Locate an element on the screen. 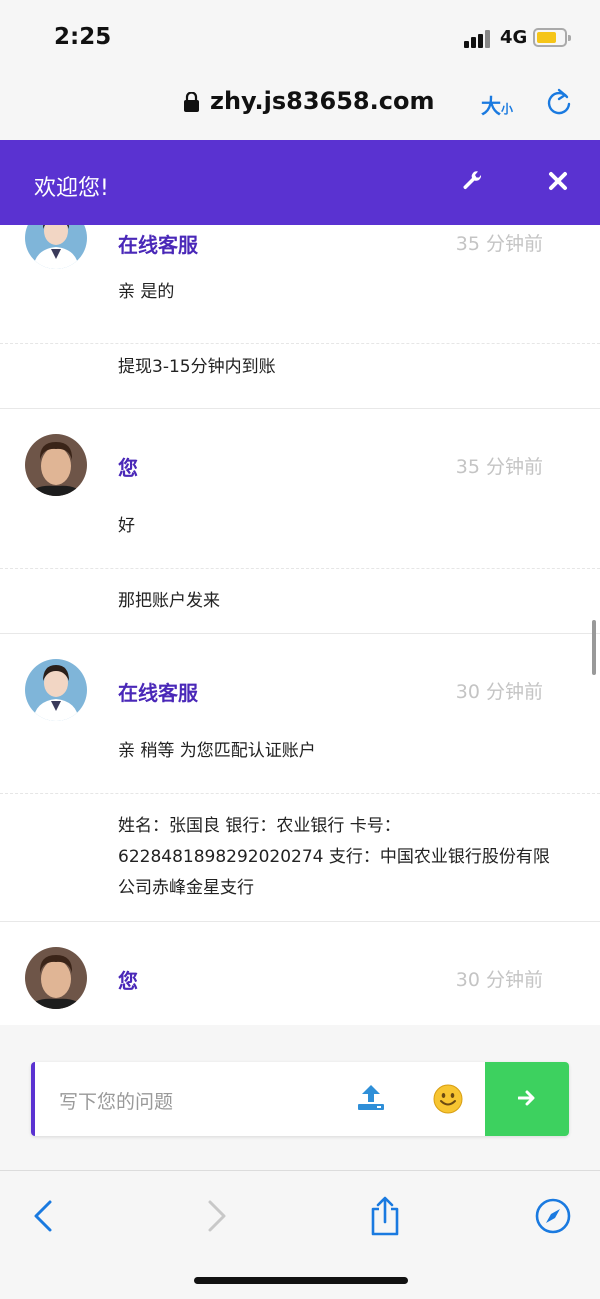 This screenshot has height=1299, width=600. message-text: 亲 是的 is located at coordinates (146, 292).